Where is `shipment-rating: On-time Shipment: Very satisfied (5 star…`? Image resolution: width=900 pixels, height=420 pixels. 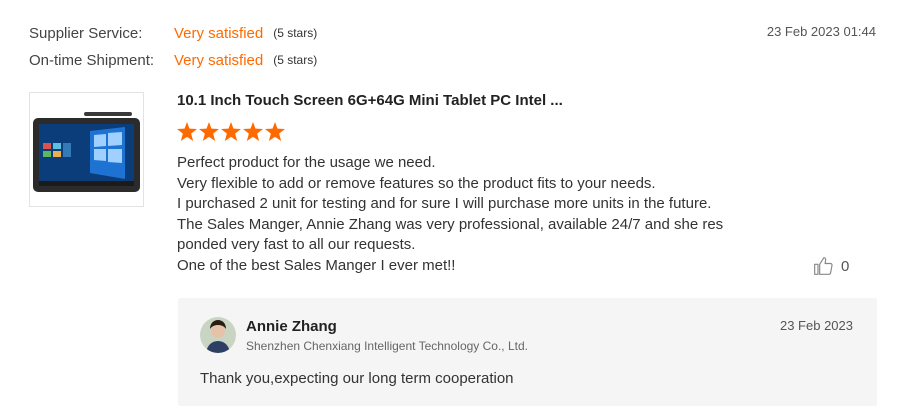 shipment-rating: On-time Shipment: Very satisfied (5 star… is located at coordinates (173, 60).